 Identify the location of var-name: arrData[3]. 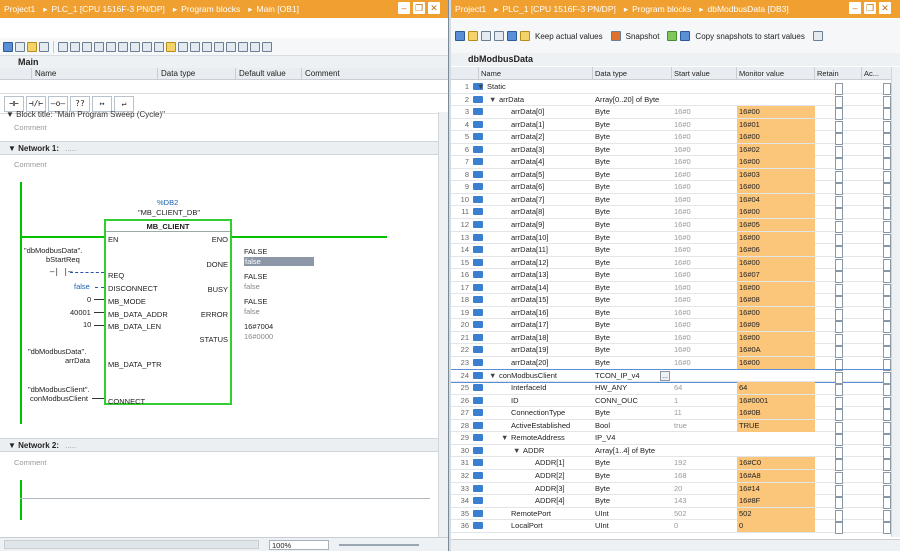
(552, 150).